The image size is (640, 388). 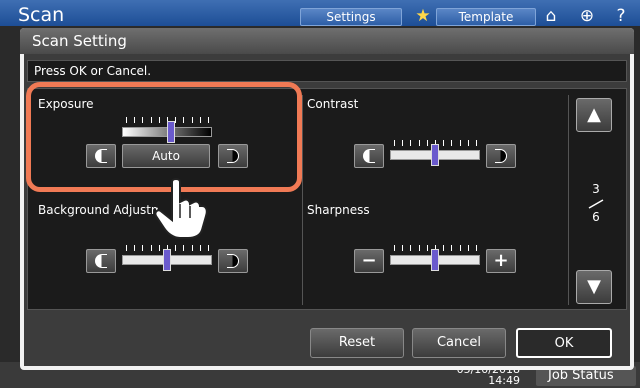 What do you see at coordinates (181, 208) in the screenshot?
I see `hand-pointer-icon` at bounding box center [181, 208].